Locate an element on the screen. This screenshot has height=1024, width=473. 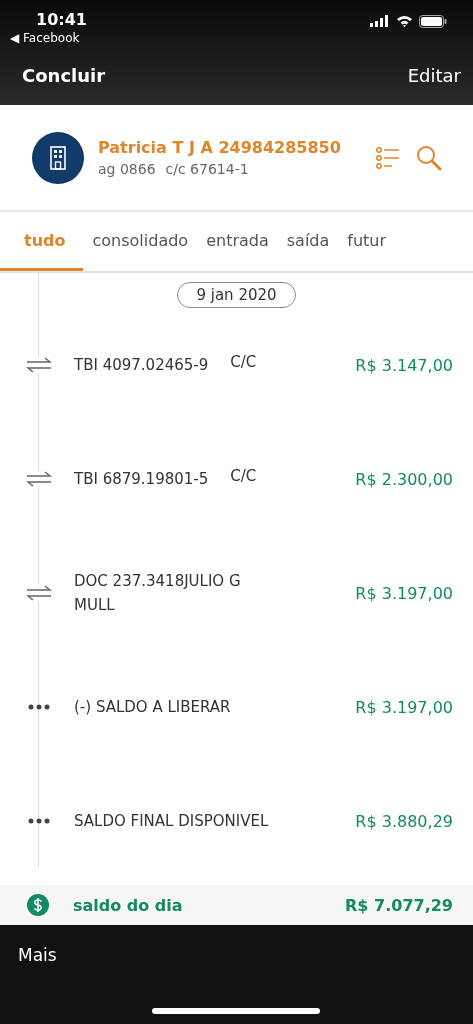
day-balance-amount: R$ 7.077,29 is located at coordinates (399, 905).